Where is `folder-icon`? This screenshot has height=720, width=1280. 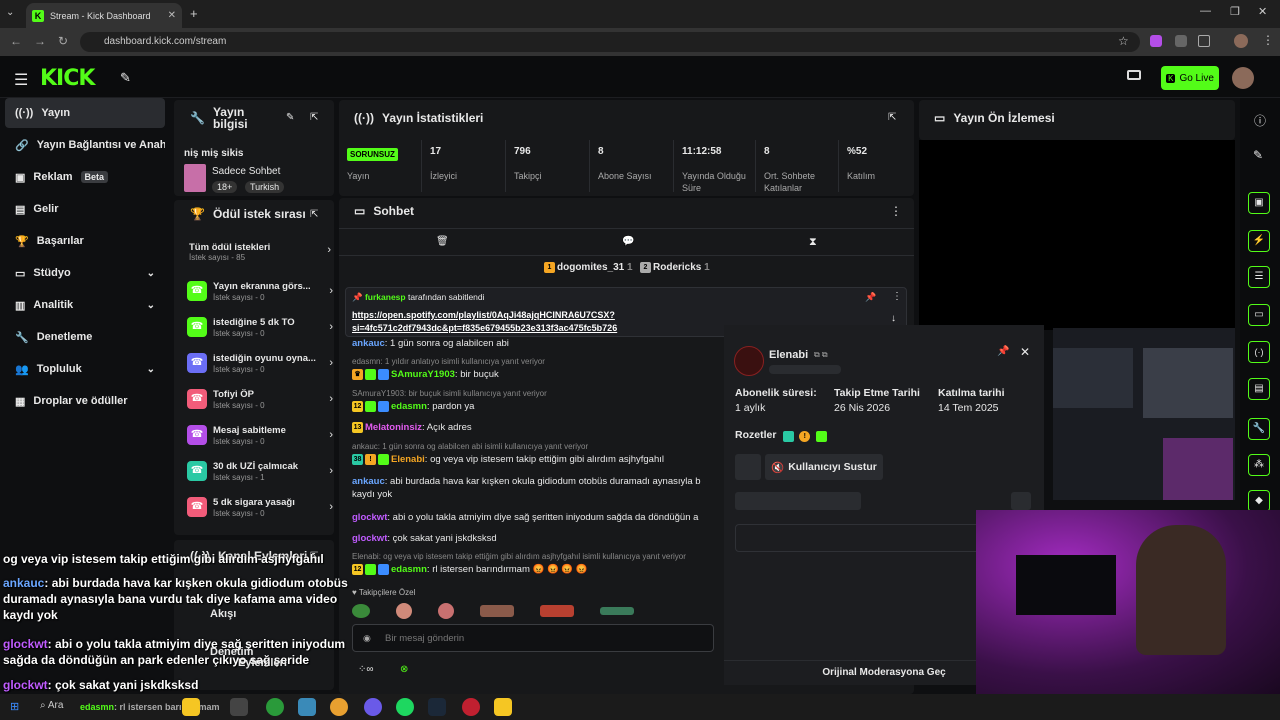 folder-icon is located at coordinates (503, 707).